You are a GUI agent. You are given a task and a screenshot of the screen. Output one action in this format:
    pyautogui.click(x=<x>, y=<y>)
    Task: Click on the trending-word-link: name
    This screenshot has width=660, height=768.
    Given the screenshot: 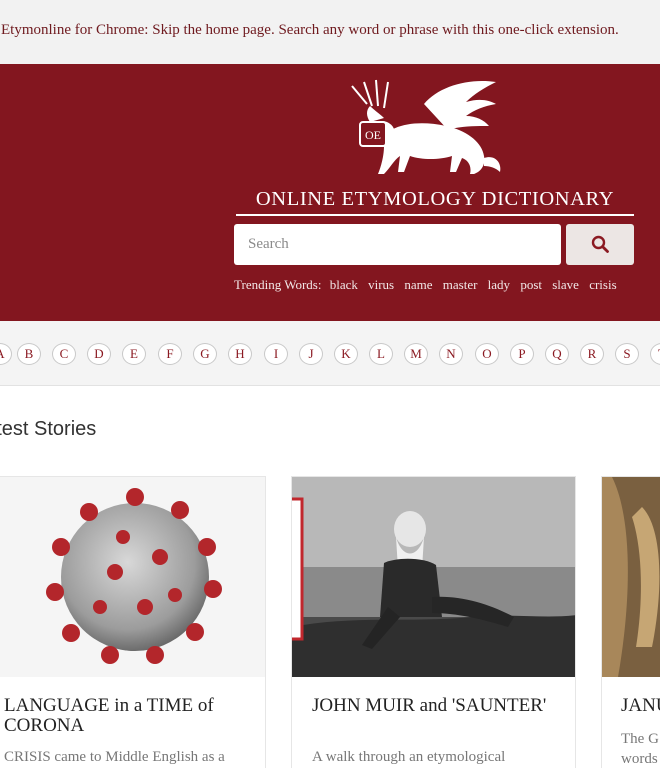 What is the action you would take?
    pyautogui.click(x=418, y=284)
    